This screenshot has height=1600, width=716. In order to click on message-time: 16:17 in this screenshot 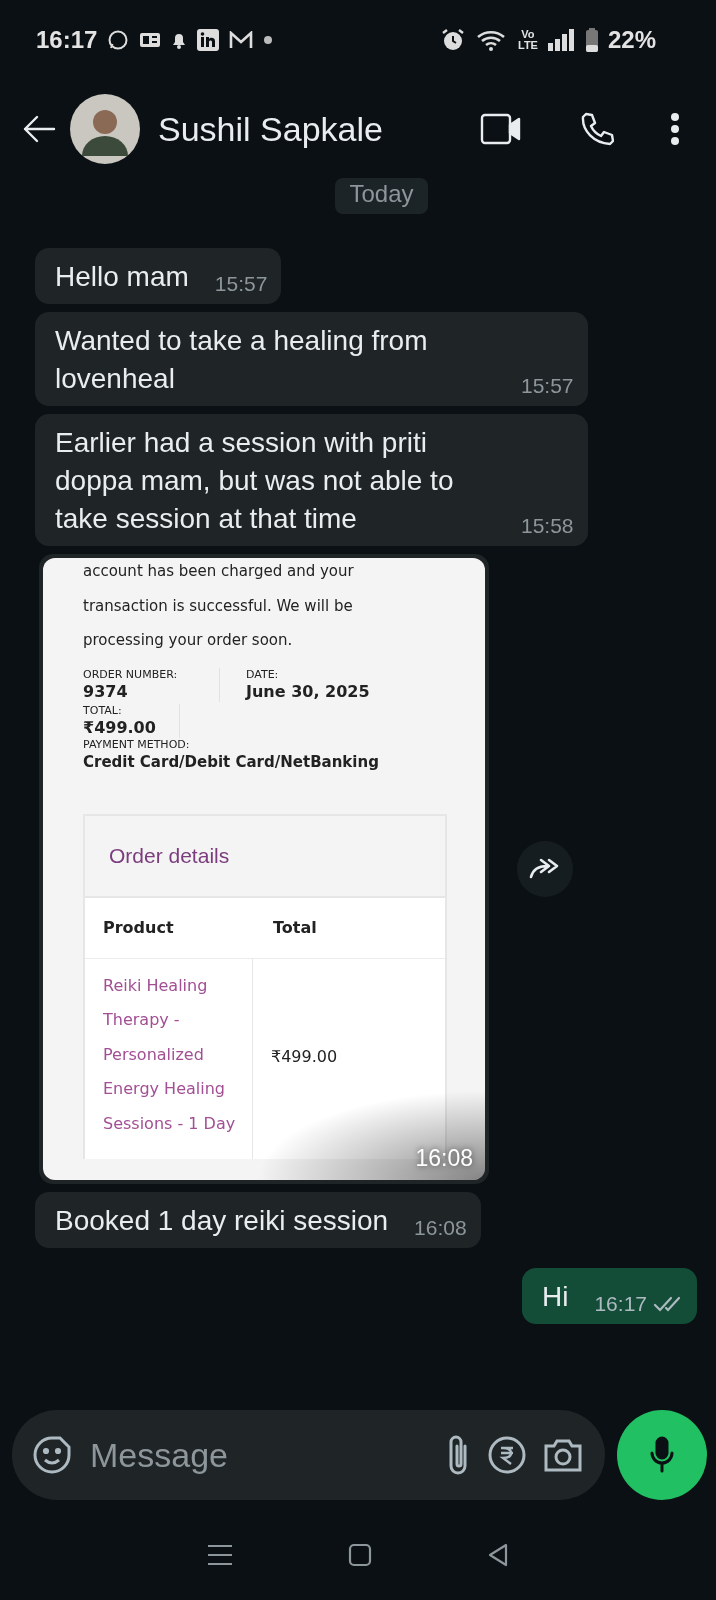, I will do `click(620, 1304)`.